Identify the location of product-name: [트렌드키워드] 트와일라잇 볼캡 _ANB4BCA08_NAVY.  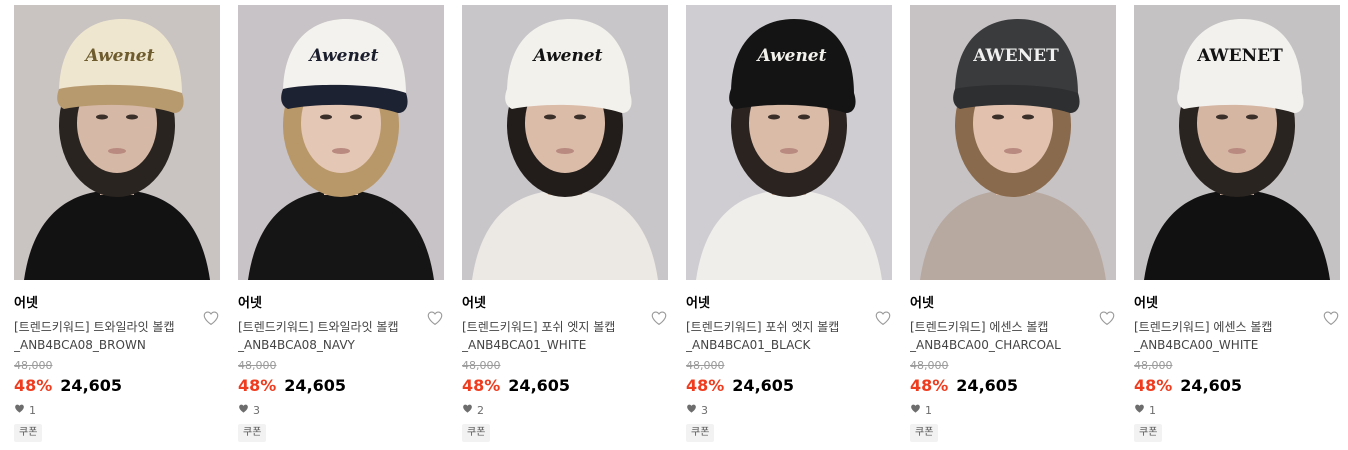
(341, 336).